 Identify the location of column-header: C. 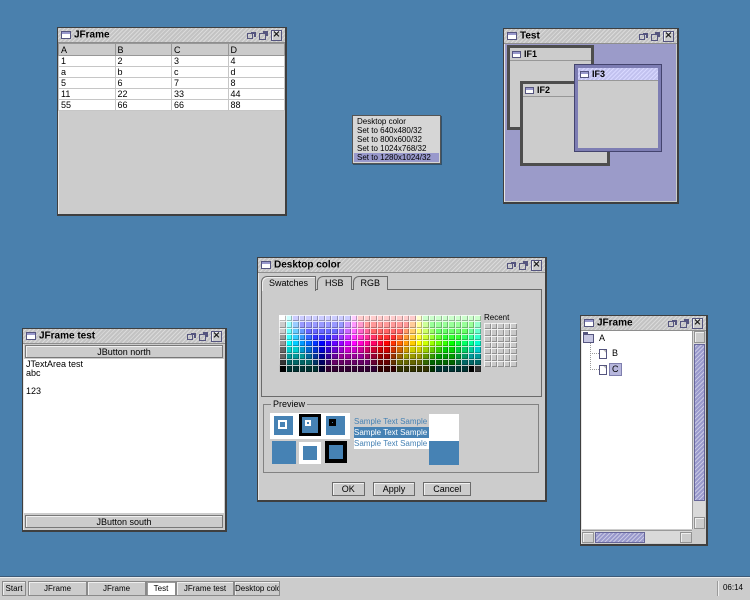
(200, 49).